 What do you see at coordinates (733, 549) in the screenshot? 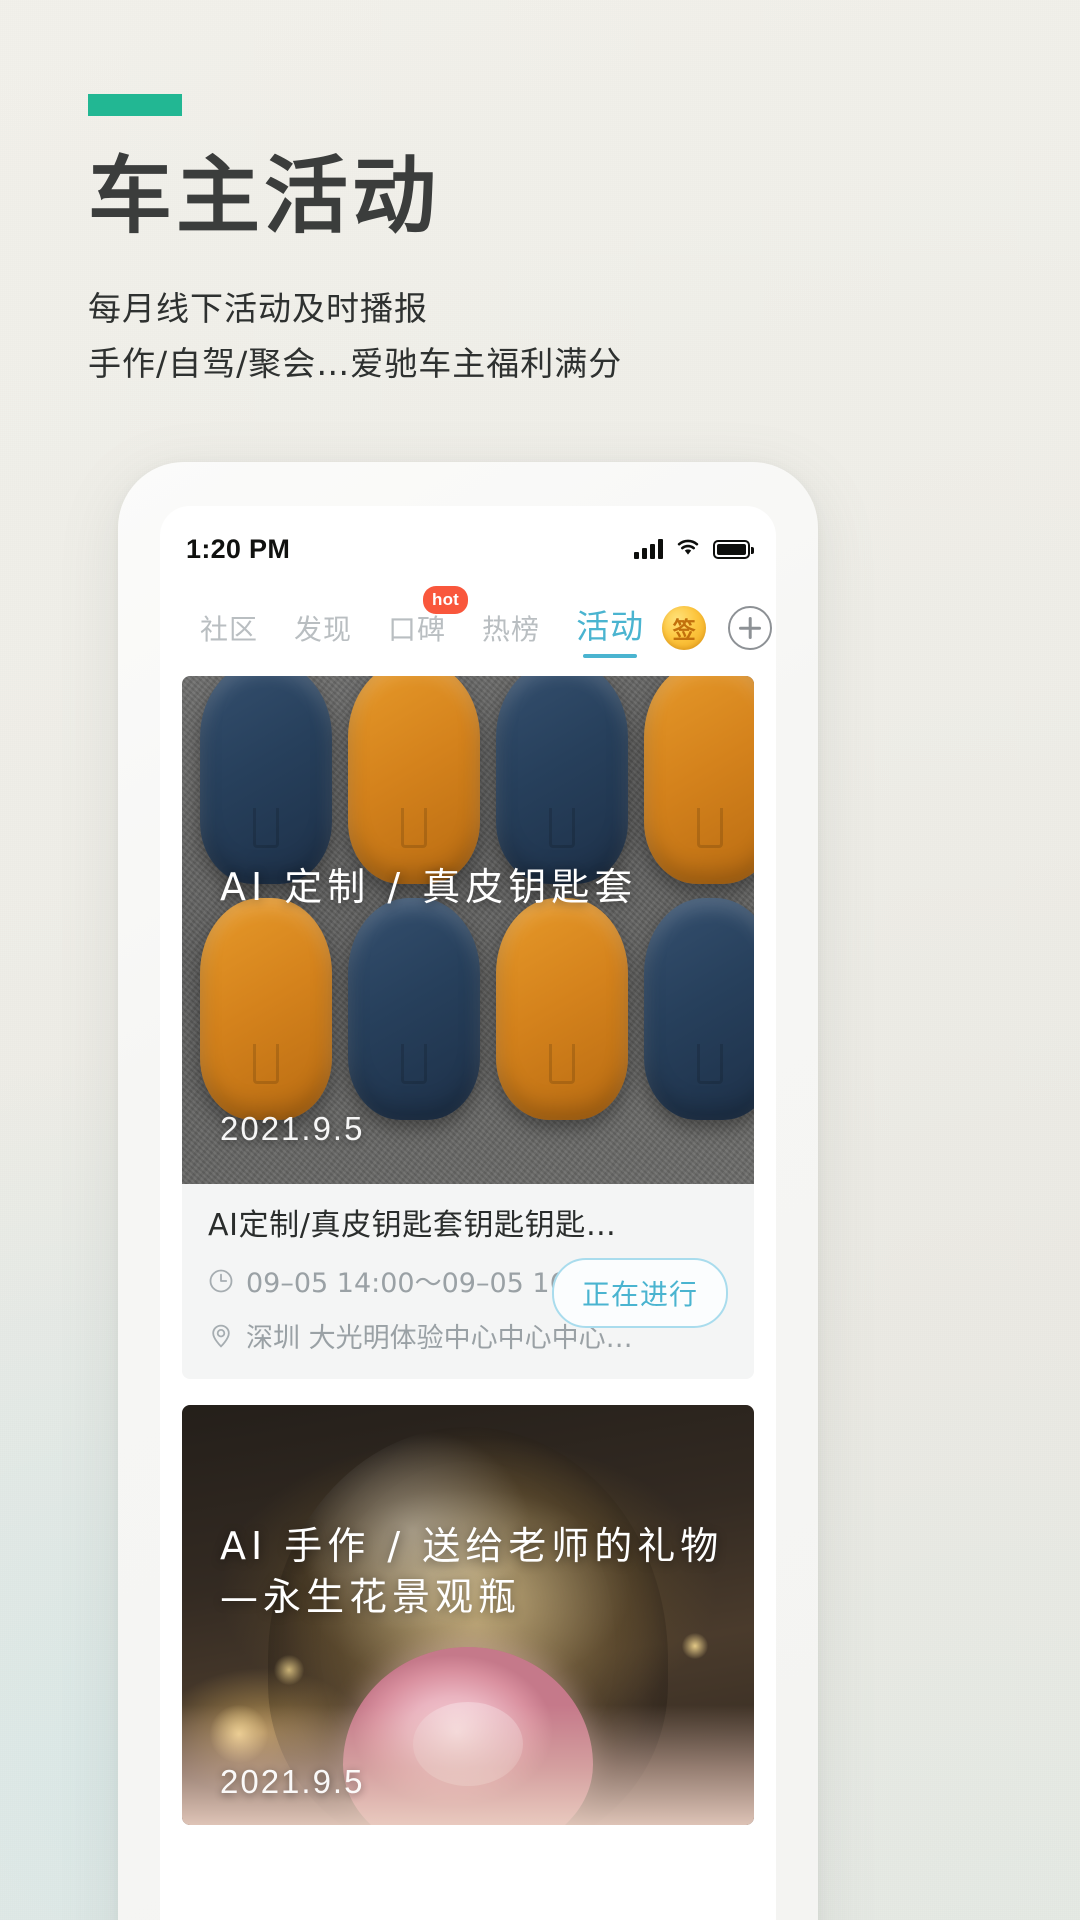
I see `battery-full-icon` at bounding box center [733, 549].